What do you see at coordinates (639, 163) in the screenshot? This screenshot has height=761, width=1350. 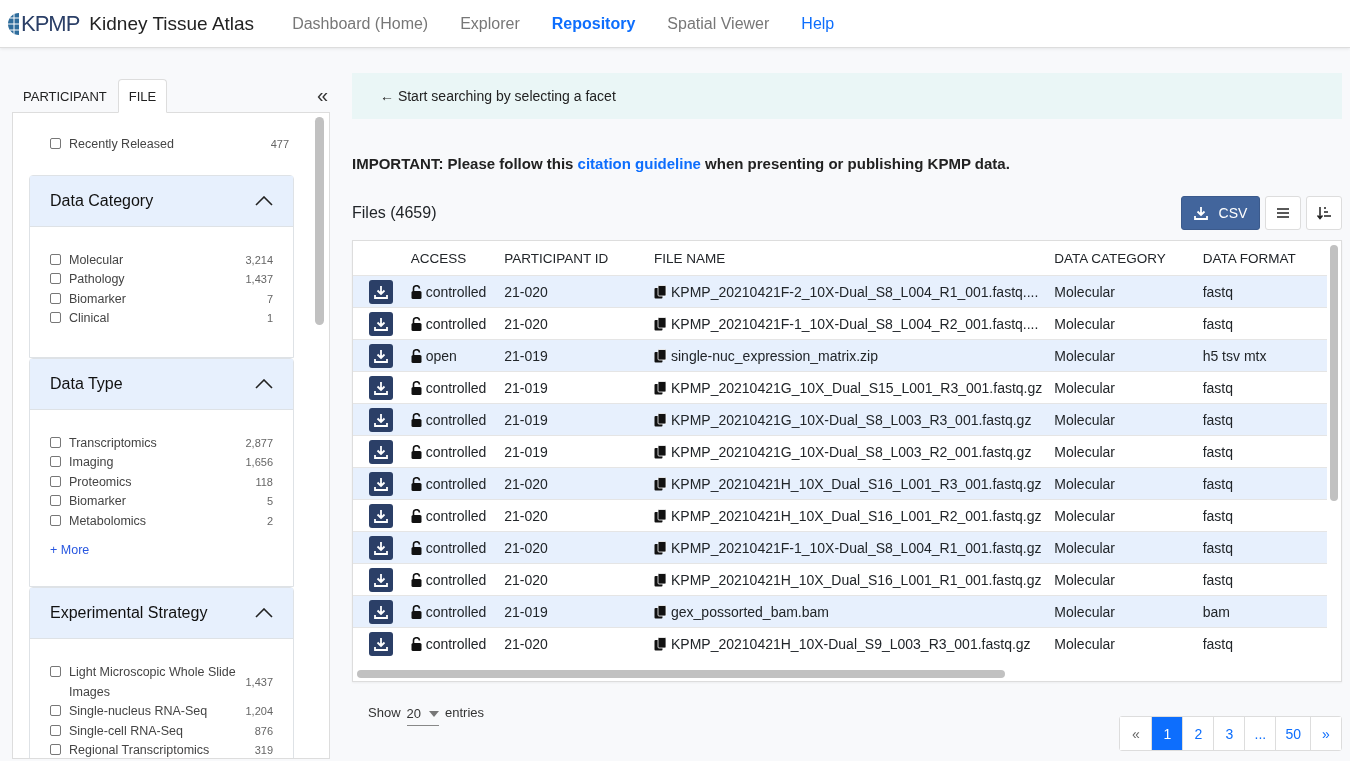 I see `citation-link: citation guideline` at bounding box center [639, 163].